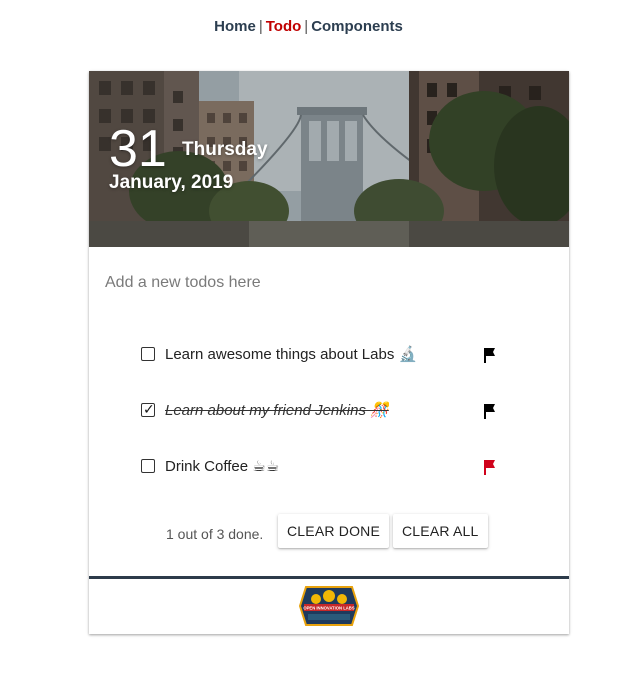 The image size is (617, 674). I want to click on footer-divider, so click(329, 577).